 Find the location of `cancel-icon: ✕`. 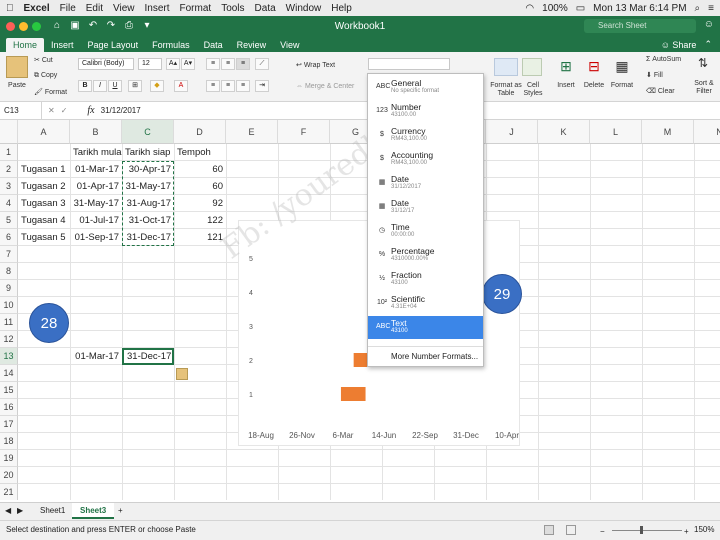

cancel-icon: ✕ is located at coordinates (51, 110).